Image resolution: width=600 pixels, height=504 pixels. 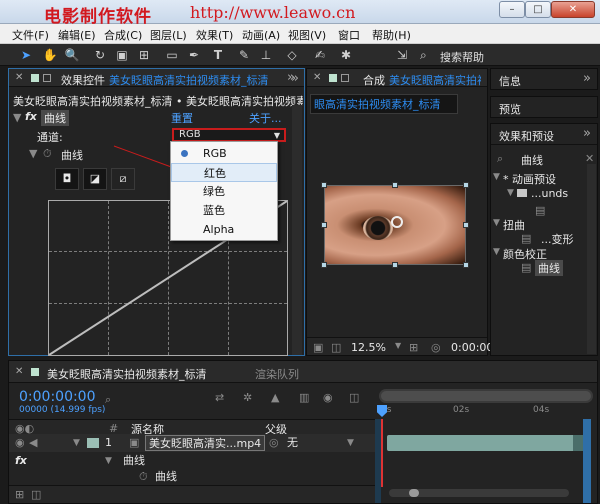 I want to click on curve-pencil-mode-button: ◪, so click(x=95, y=179).